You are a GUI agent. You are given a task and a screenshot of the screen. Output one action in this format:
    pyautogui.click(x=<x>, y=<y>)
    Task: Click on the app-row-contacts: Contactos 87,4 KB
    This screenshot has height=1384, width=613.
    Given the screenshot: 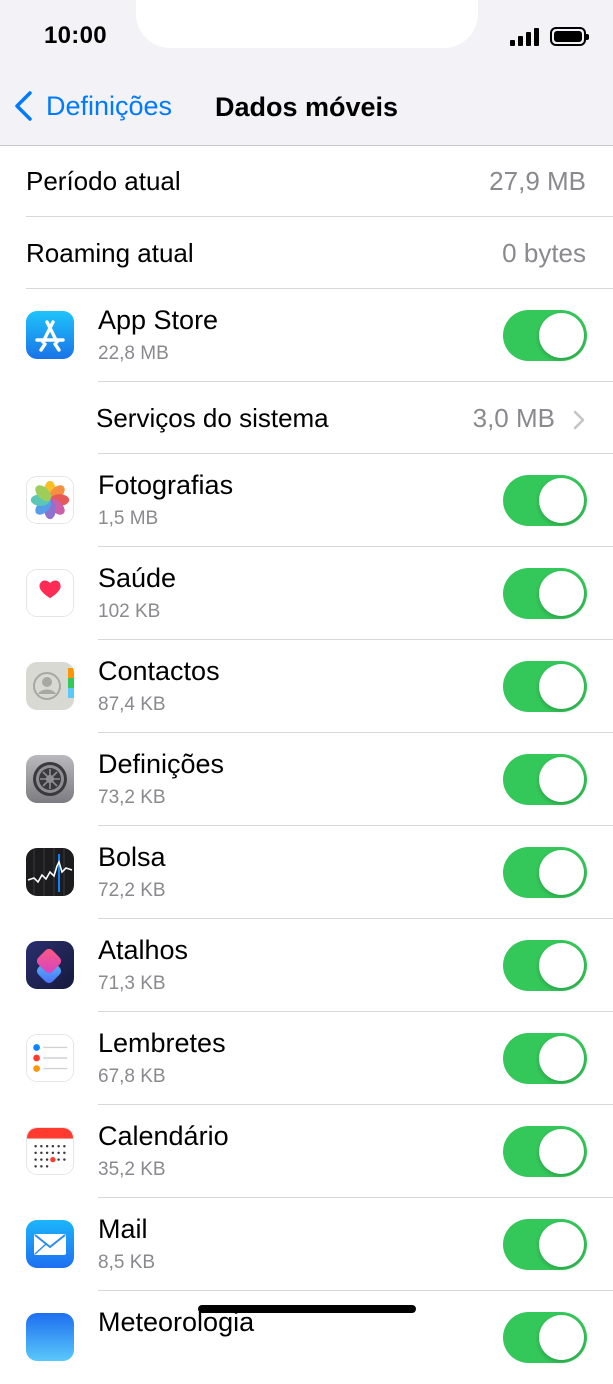 What is the action you would take?
    pyautogui.click(x=306, y=686)
    